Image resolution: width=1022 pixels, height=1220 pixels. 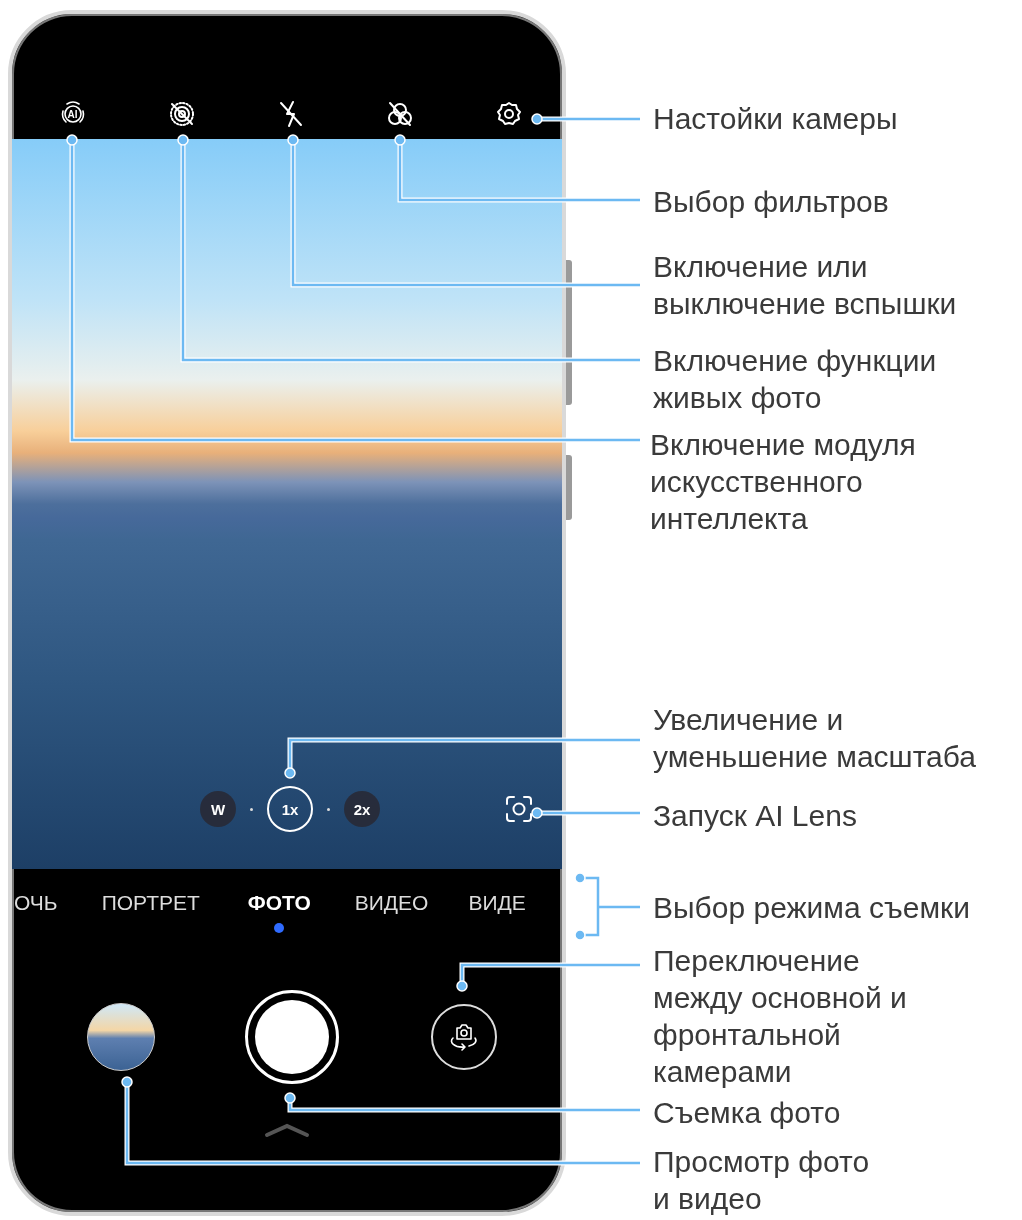 What do you see at coordinates (811, 908) in the screenshot?
I see `callout-label: Выбор режима съемки` at bounding box center [811, 908].